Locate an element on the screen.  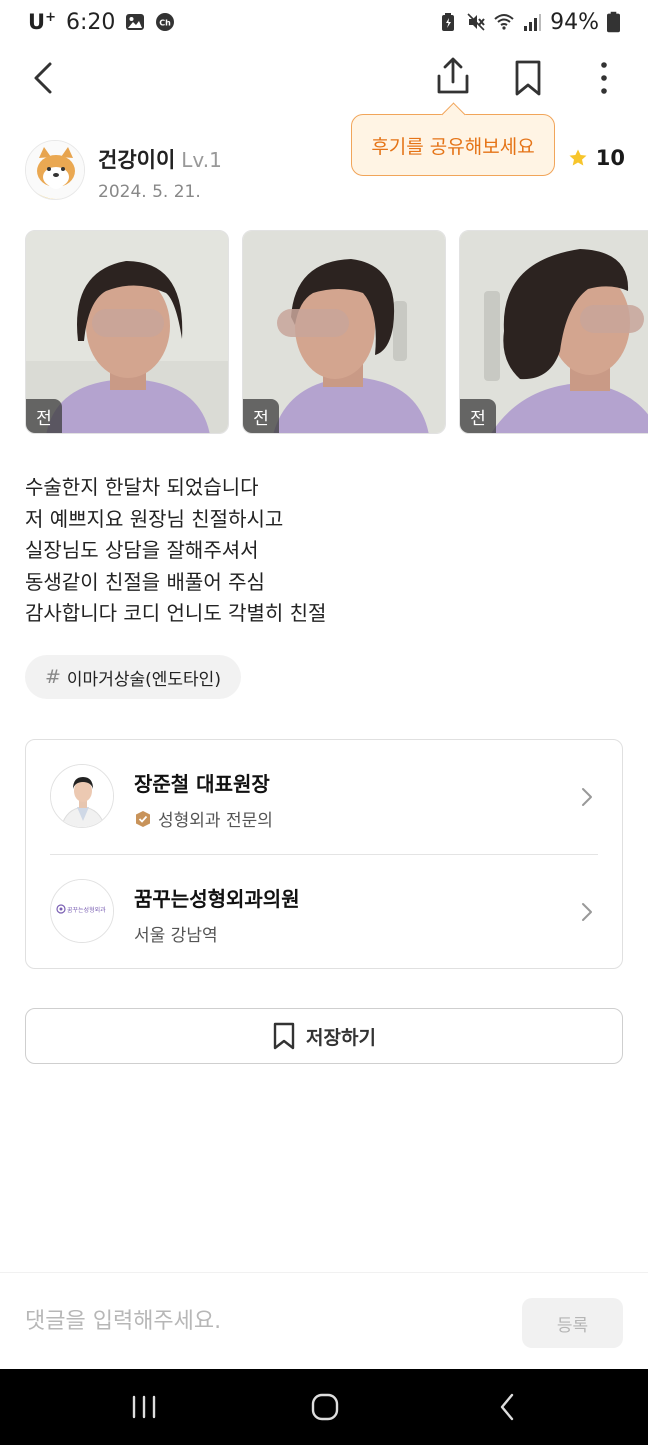
back-arrow-icon is located at coordinates (44, 78).